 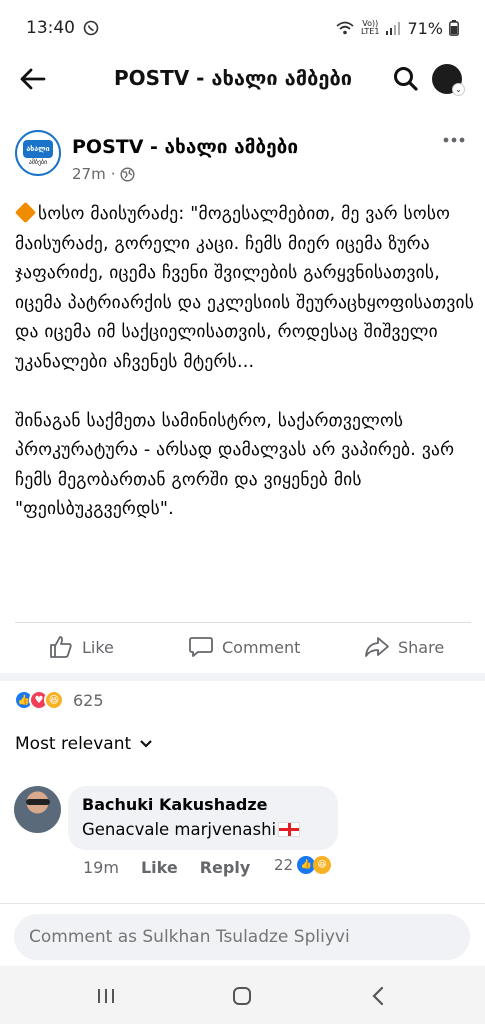 I want to click on comment-actions: 19m Like Reply, so click(x=166, y=867).